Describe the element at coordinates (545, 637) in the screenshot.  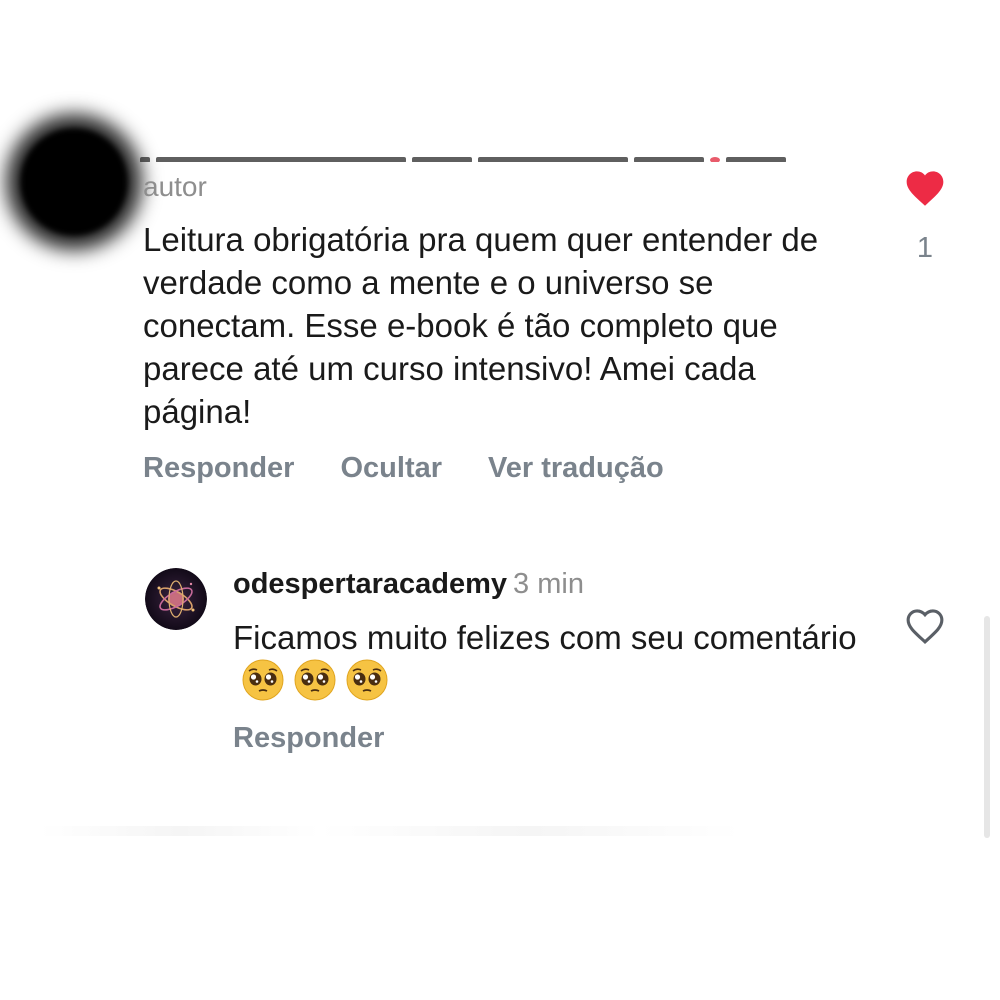
I see `reply-text: Ficamos muito felizes com seu comentário` at that location.